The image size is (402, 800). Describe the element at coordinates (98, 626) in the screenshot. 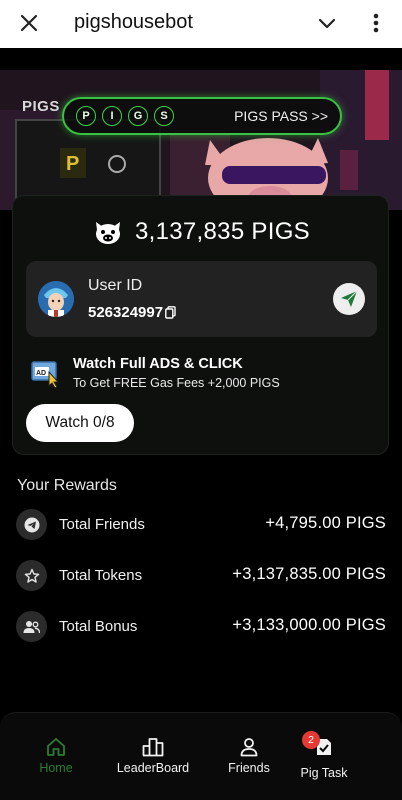

I see `reward-label: Total Bonus` at that location.